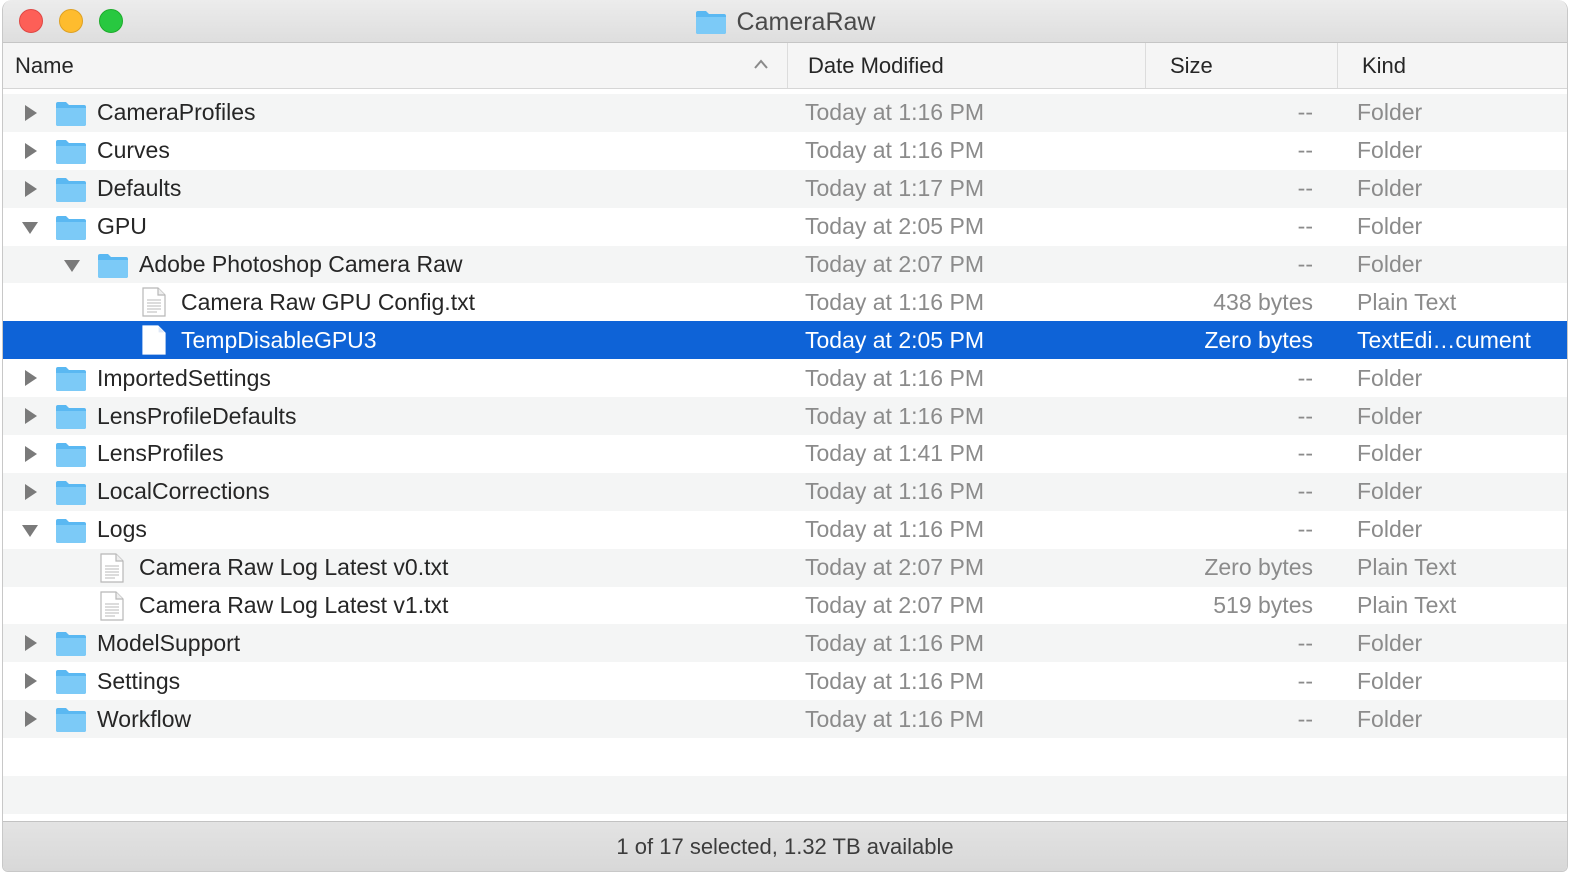 The height and width of the screenshot is (877, 1577). Describe the element at coordinates (184, 377) in the screenshot. I see `file-name: ImportedSettings` at that location.